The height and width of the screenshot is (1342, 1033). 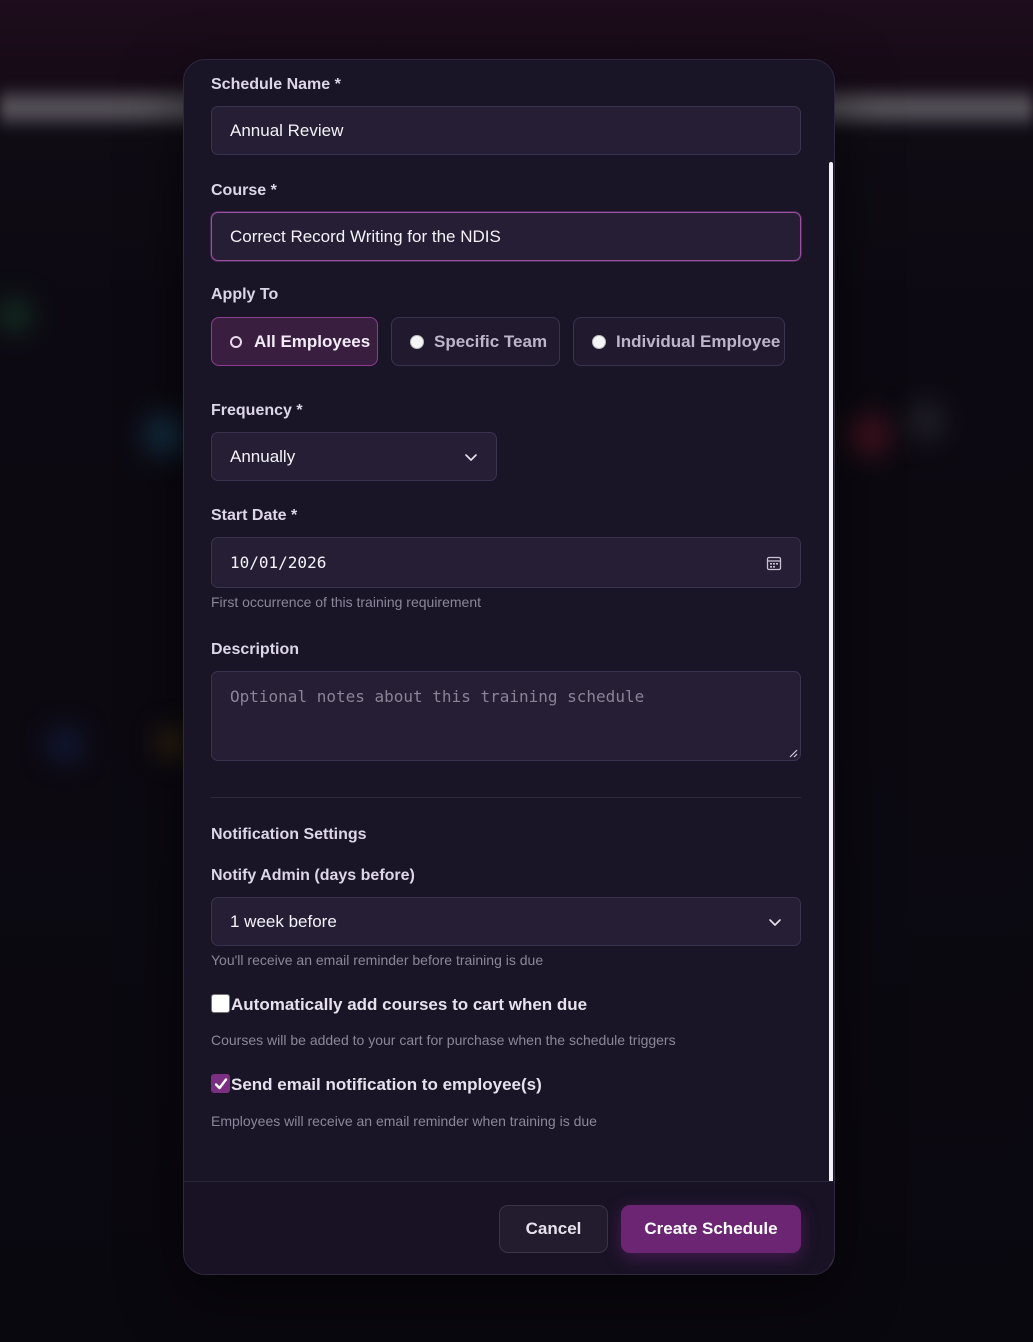 I want to click on frequency-select: Annually, so click(x=354, y=456).